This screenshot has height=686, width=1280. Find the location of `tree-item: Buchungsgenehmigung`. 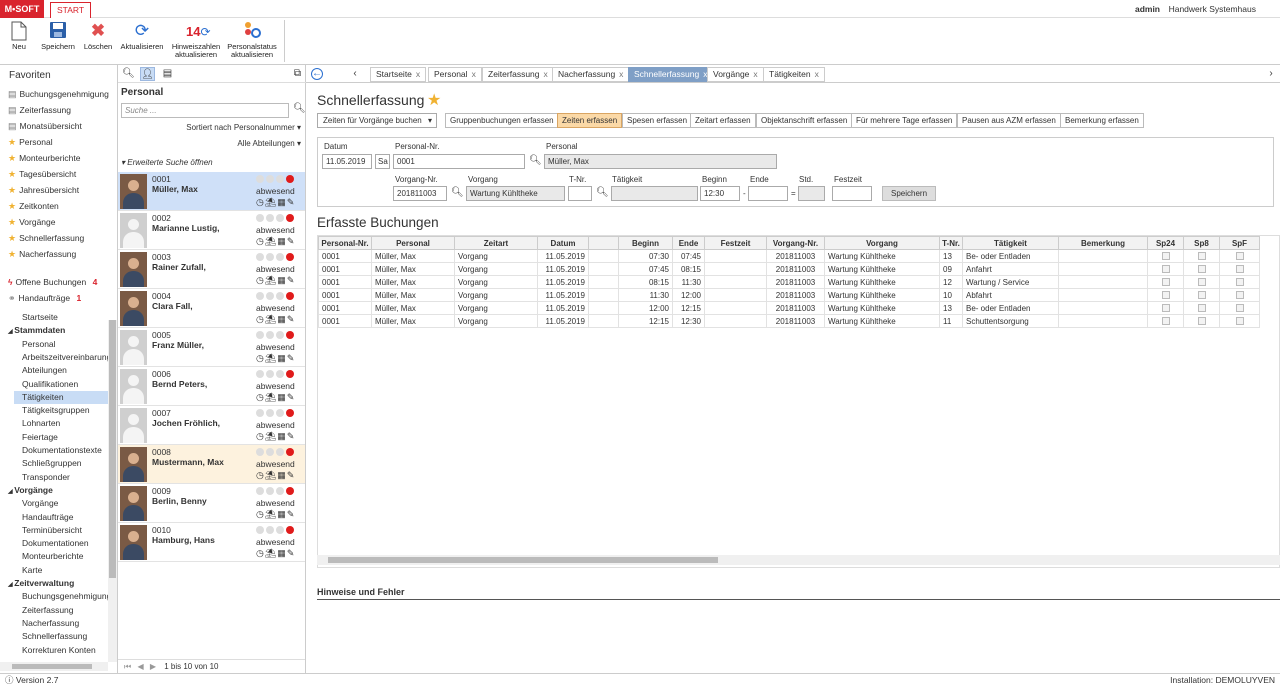

tree-item: Buchungsgenehmigung is located at coordinates (62, 596).